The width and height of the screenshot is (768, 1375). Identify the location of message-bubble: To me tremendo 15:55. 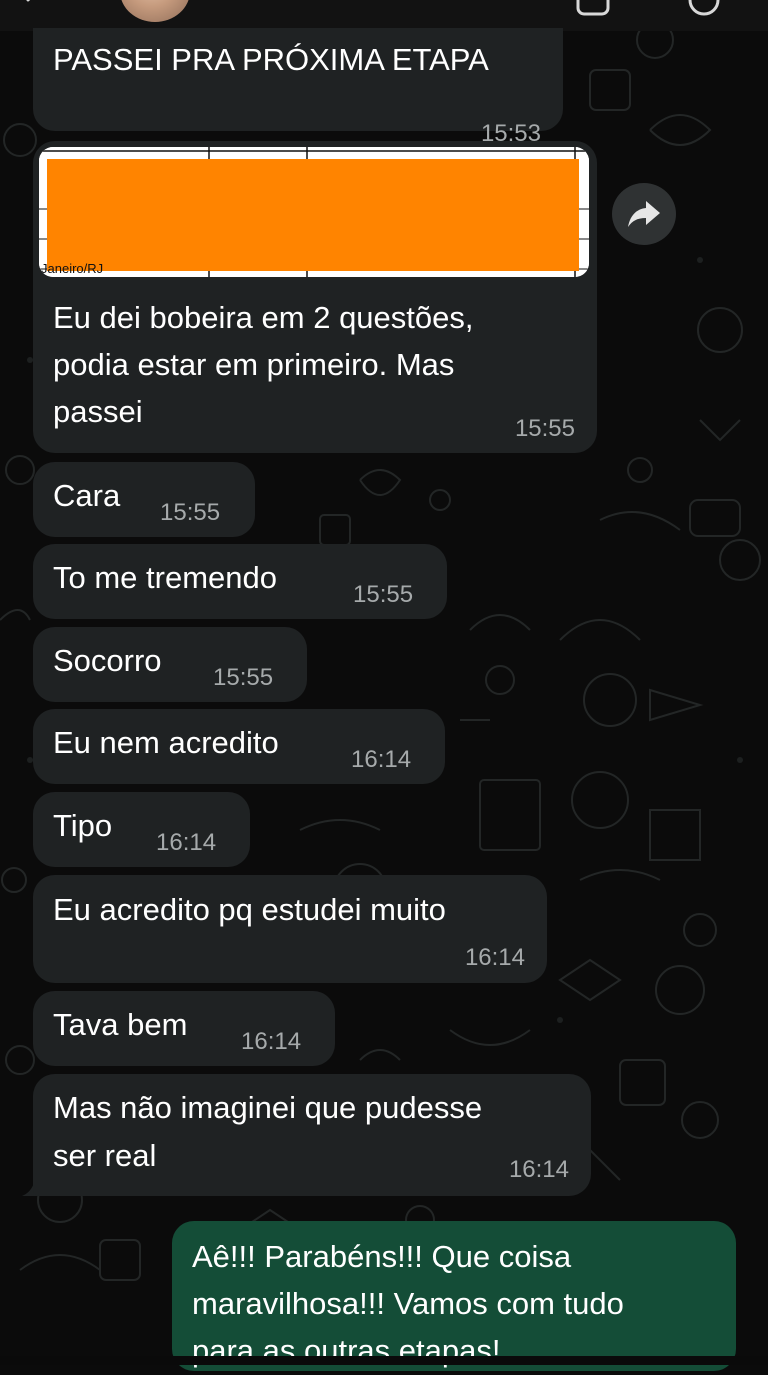
(240, 581).